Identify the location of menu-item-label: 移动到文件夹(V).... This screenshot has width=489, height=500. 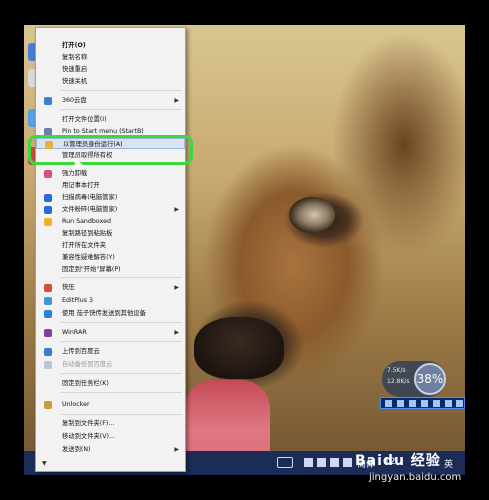
(89, 436).